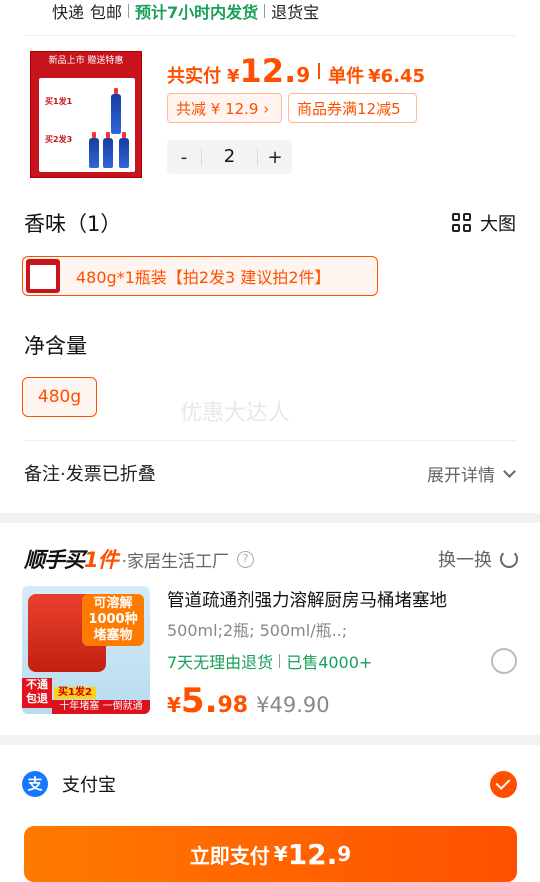 The width and height of the screenshot is (540, 882). Describe the element at coordinates (220, 662) in the screenshot. I see `return-badge: 7天无理由退货` at that location.